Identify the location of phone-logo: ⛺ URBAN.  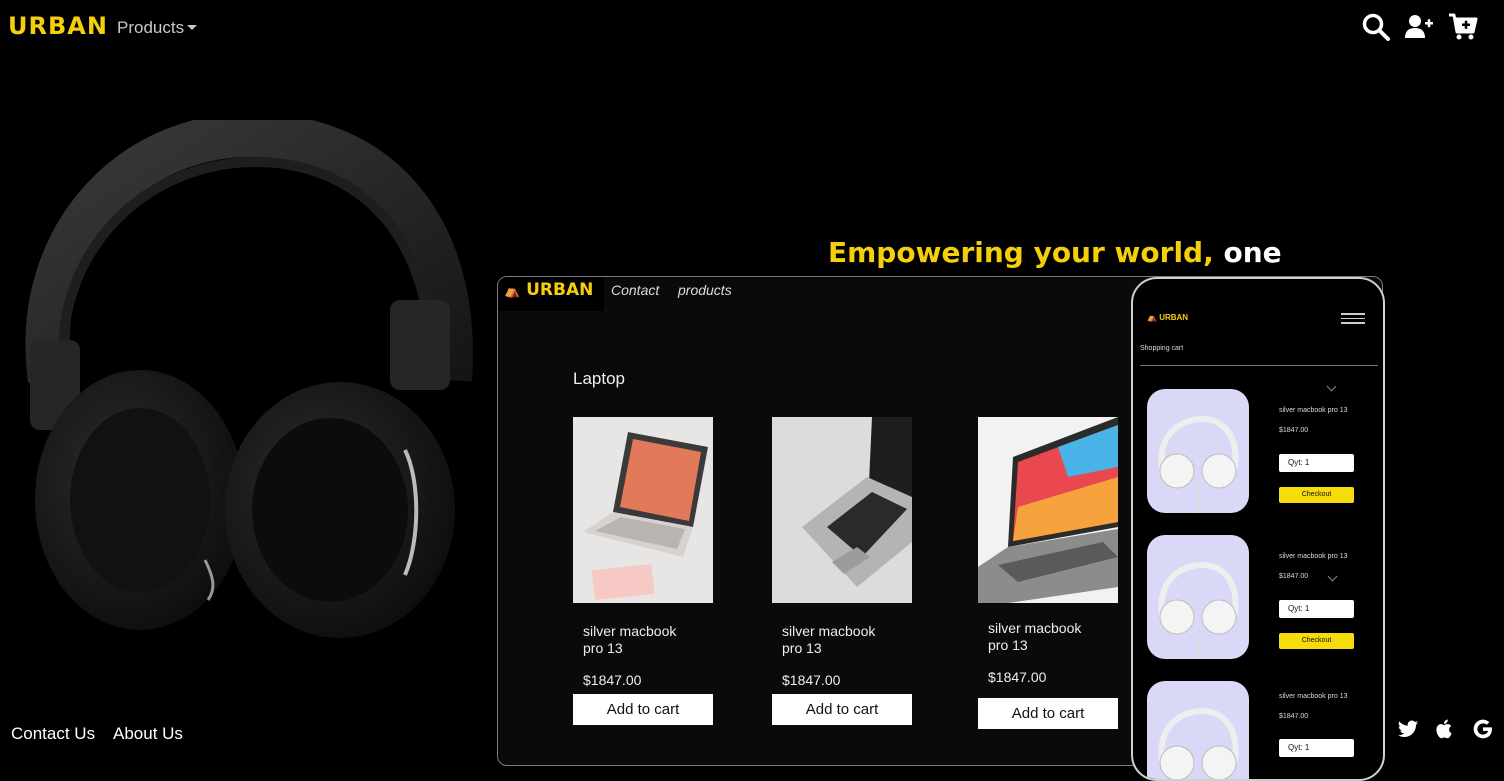
(1167, 317).